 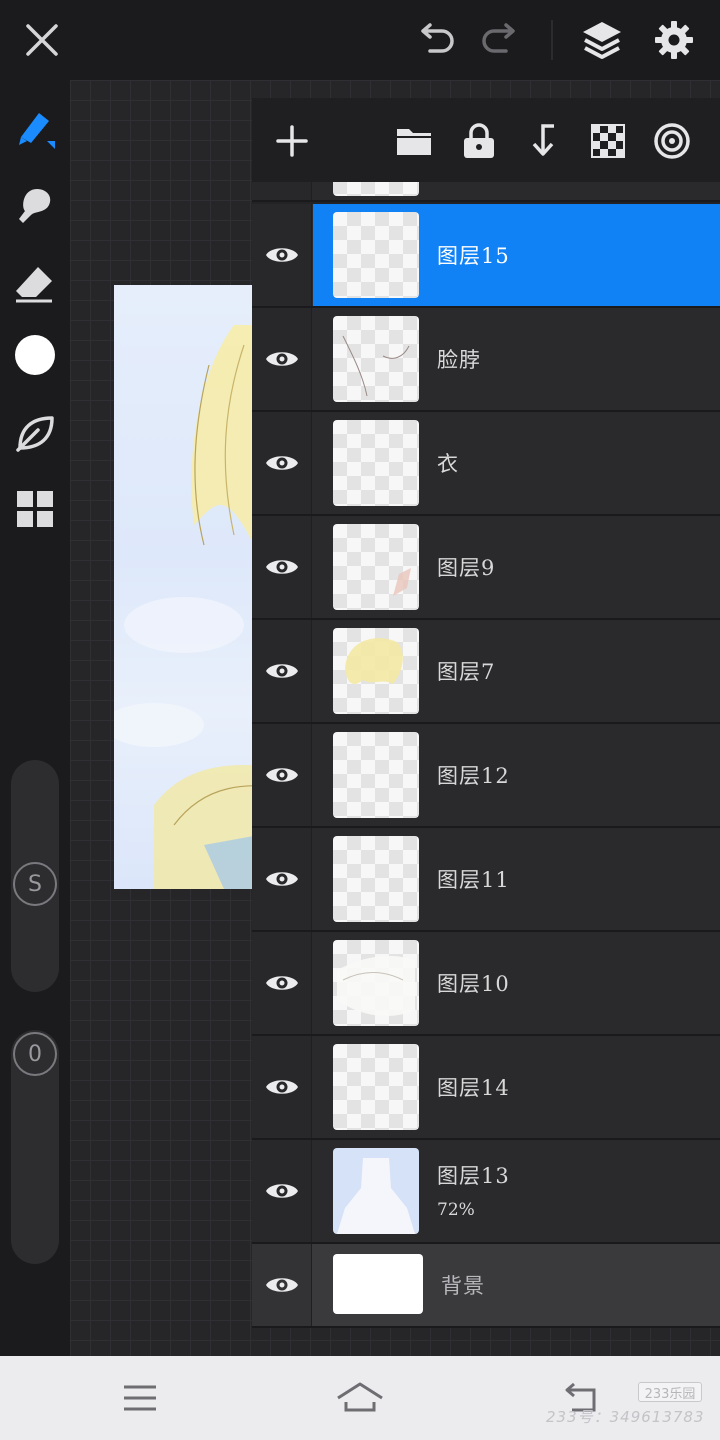 I want to click on layer-row: 图层9, so click(x=486, y=568).